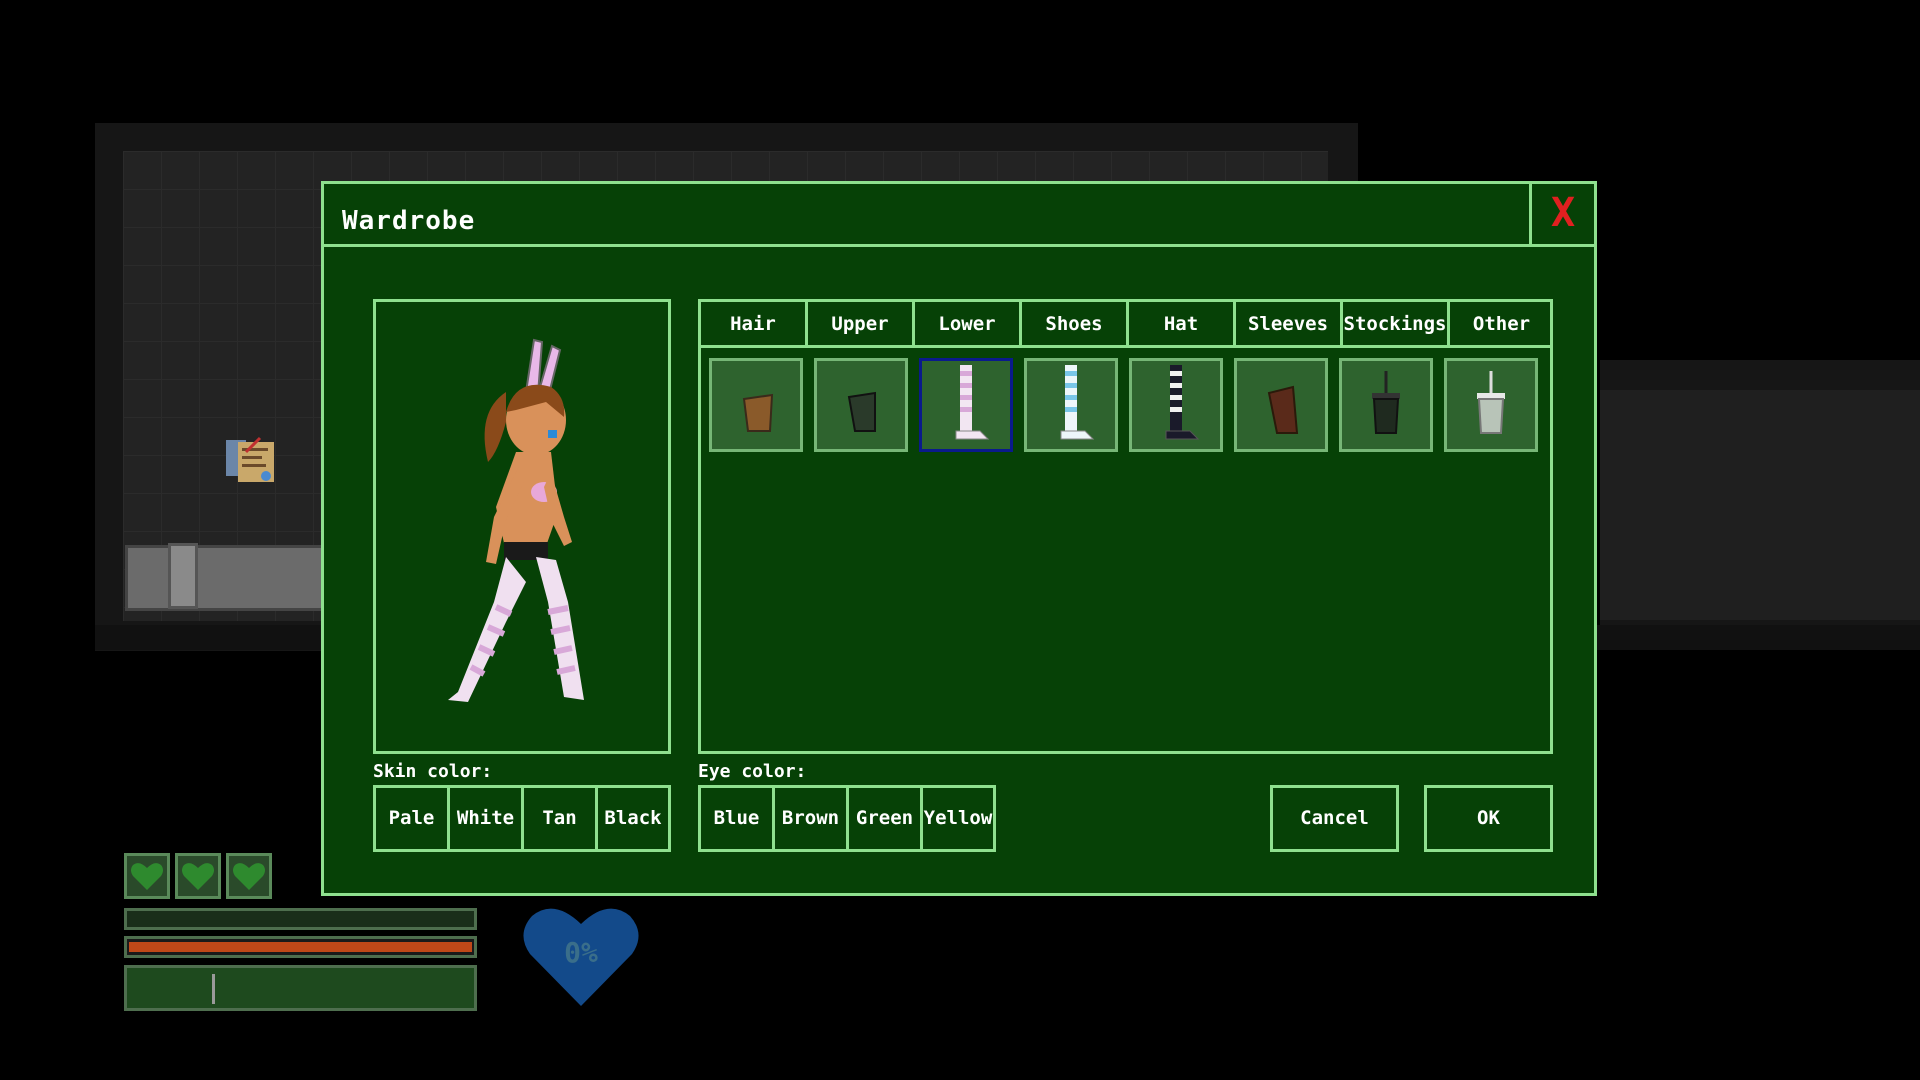  I want to click on tab-sleeves: Sleeves, so click(1289, 325).